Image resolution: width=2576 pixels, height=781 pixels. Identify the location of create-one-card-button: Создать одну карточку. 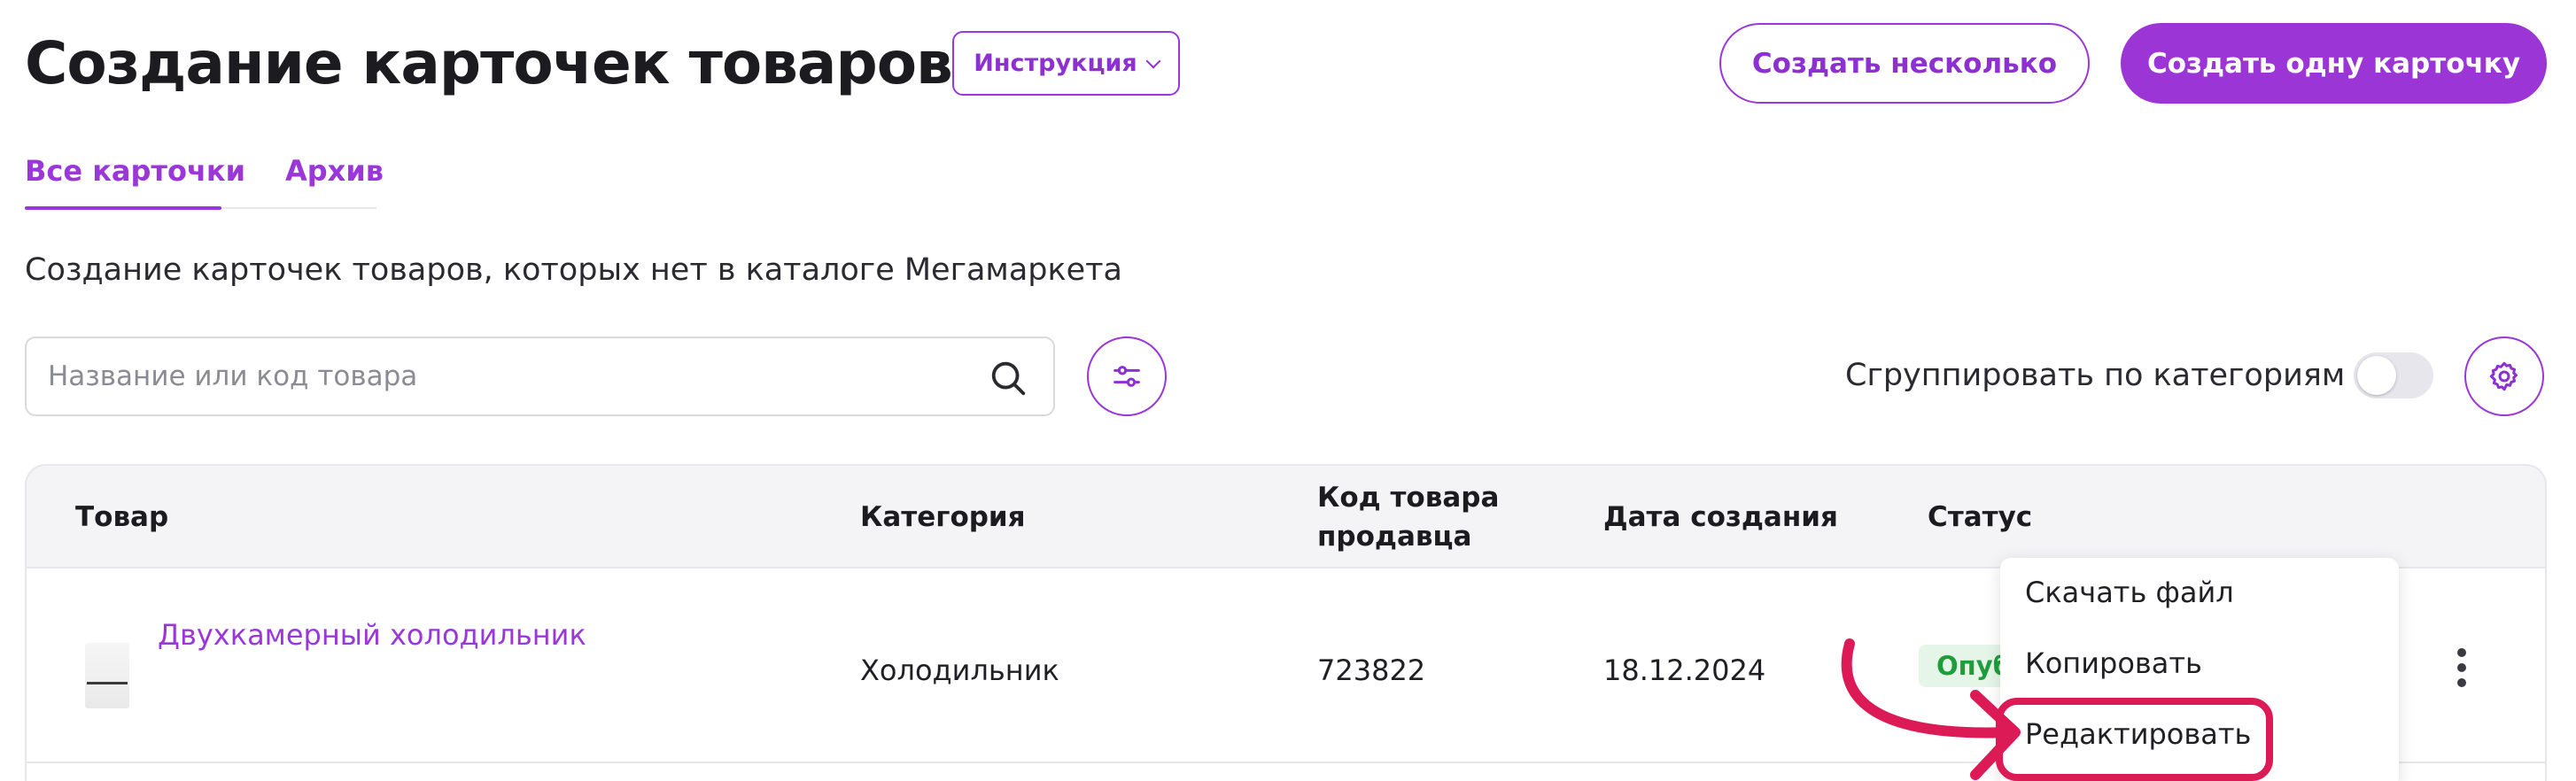
(2334, 64).